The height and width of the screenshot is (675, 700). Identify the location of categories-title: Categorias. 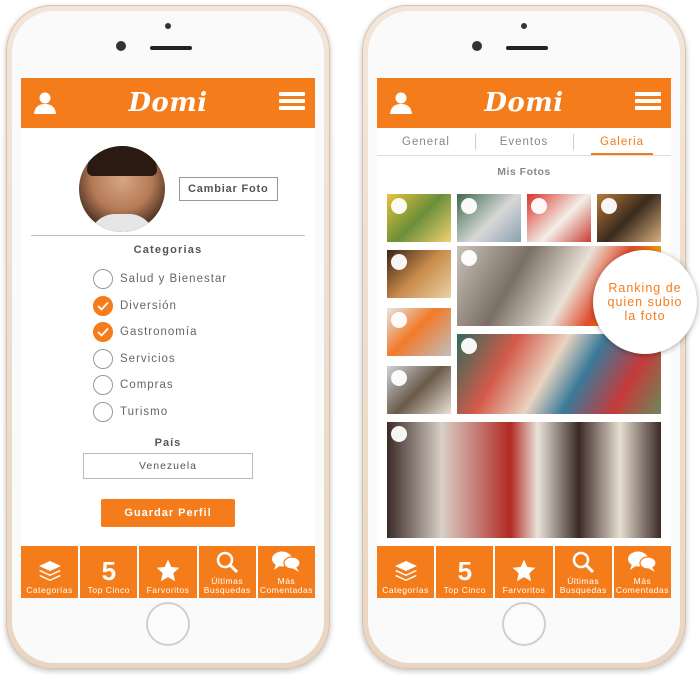
(168, 250).